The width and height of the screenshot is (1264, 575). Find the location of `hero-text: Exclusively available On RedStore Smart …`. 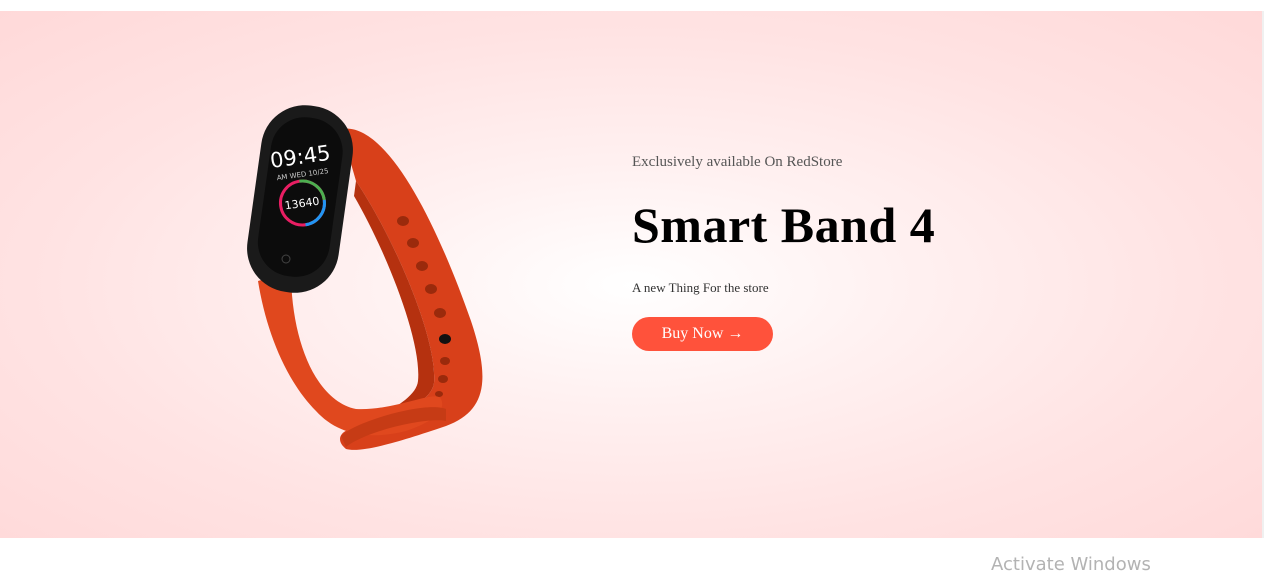

hero-text: Exclusively available On RedStore Smart … is located at coordinates (842, 251).